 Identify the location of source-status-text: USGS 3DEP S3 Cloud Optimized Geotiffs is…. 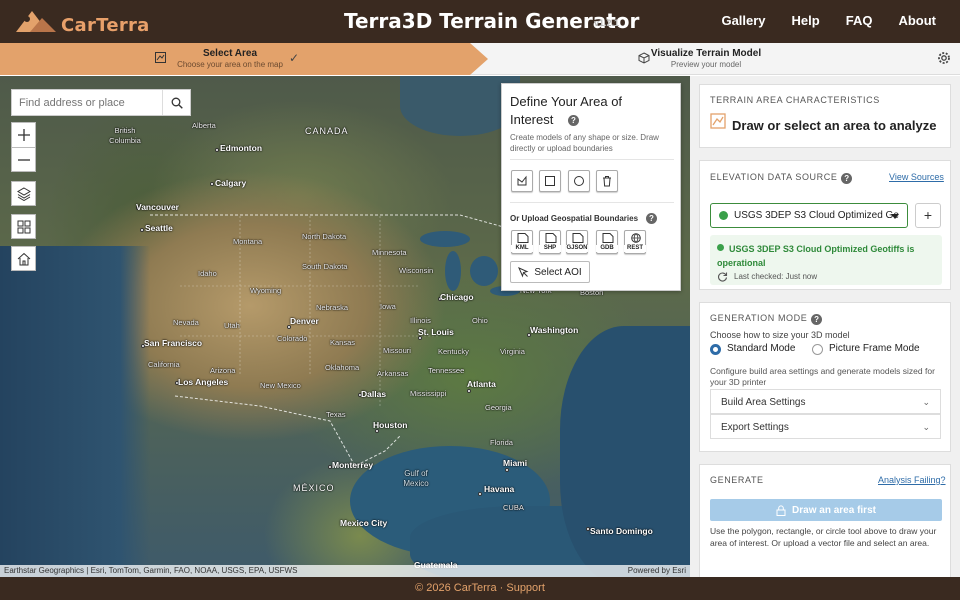
(827, 256).